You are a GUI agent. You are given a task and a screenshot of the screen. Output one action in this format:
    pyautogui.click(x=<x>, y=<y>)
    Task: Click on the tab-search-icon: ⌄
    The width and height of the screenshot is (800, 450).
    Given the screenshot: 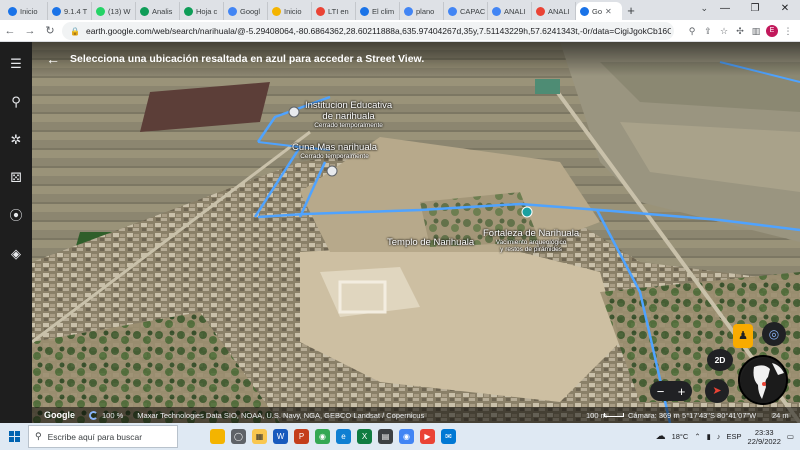 What is the action you would take?
    pyautogui.click(x=704, y=8)
    